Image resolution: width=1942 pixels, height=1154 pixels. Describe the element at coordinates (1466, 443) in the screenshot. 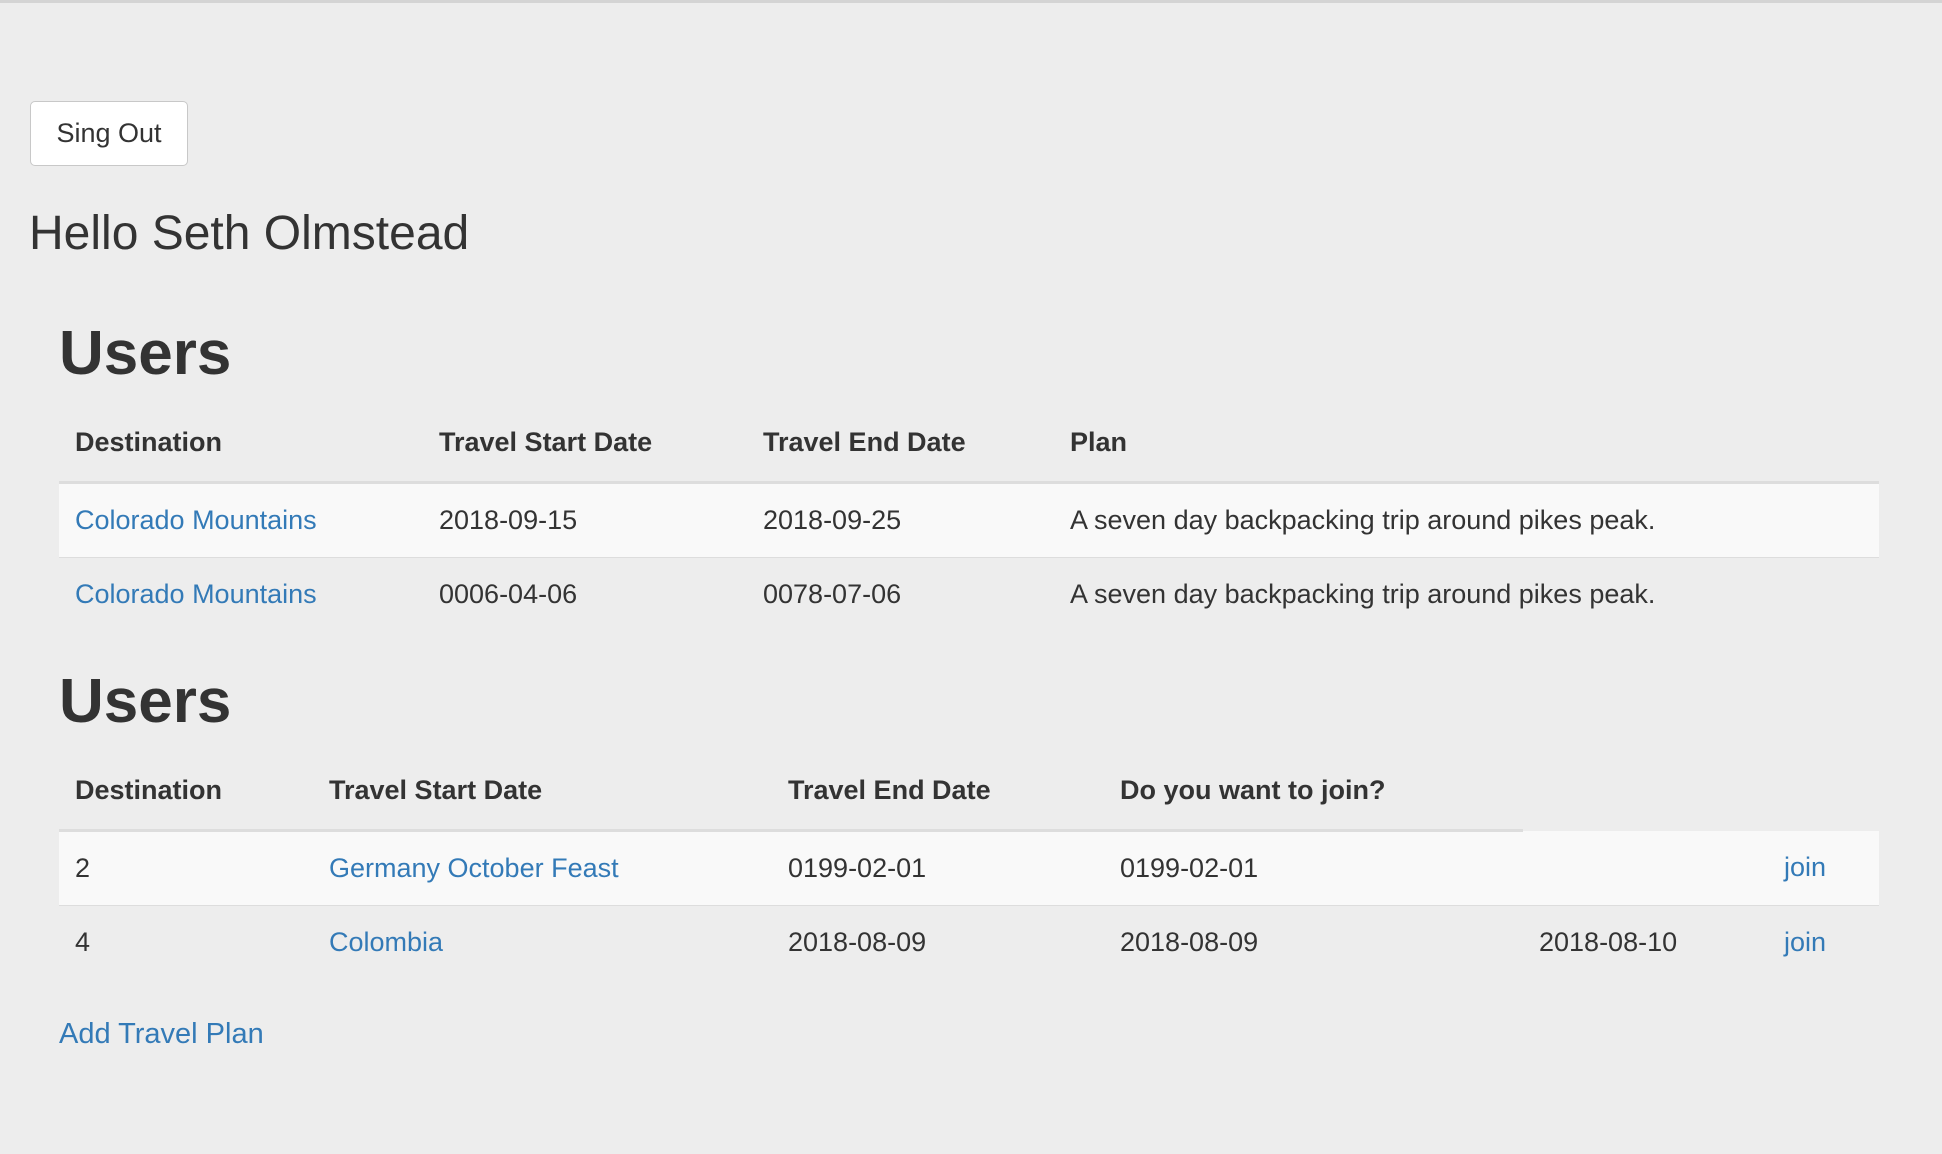

I see `column-header-plan: Plan` at that location.